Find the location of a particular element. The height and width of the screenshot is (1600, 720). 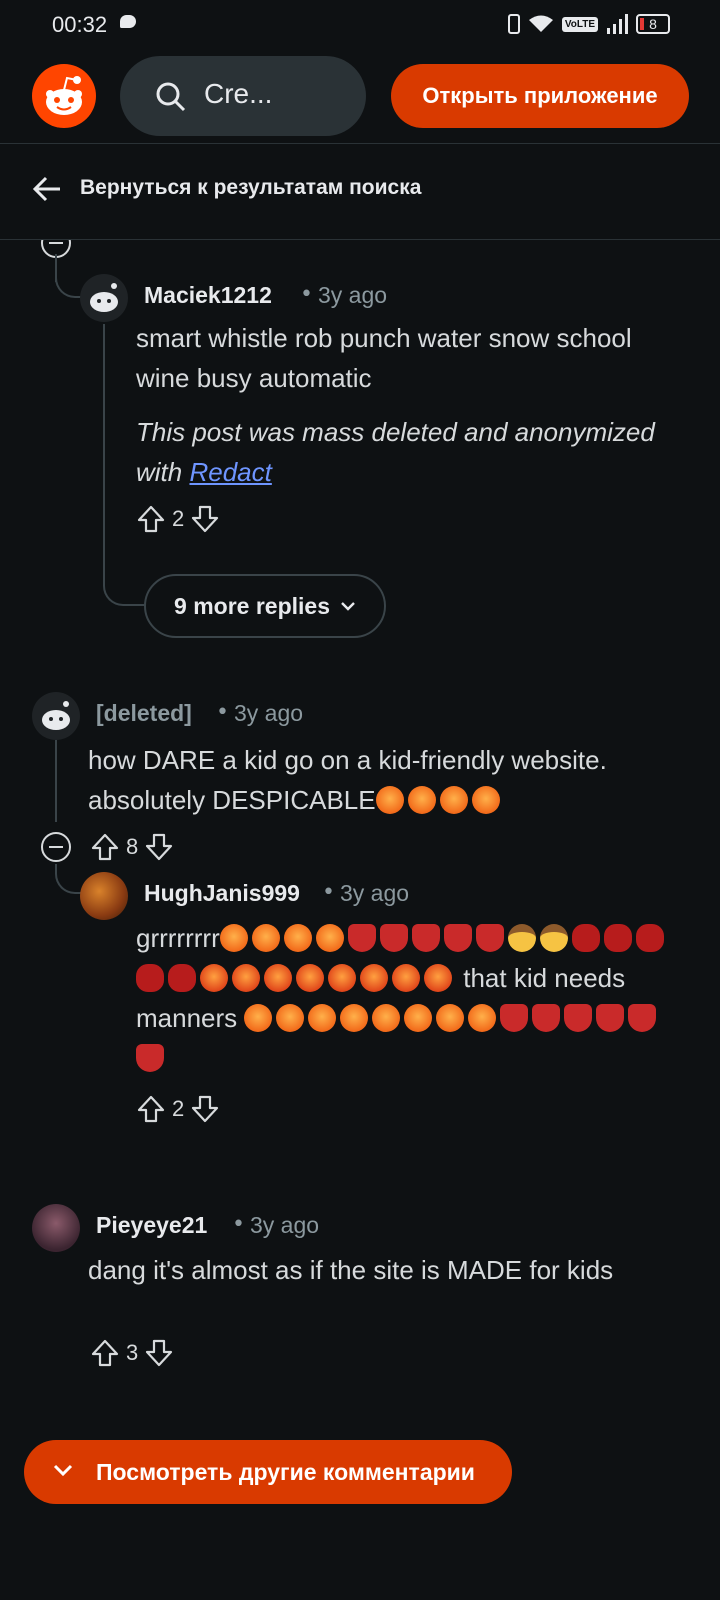

comment-username: Pieyeye21 is located at coordinates (151, 1225).